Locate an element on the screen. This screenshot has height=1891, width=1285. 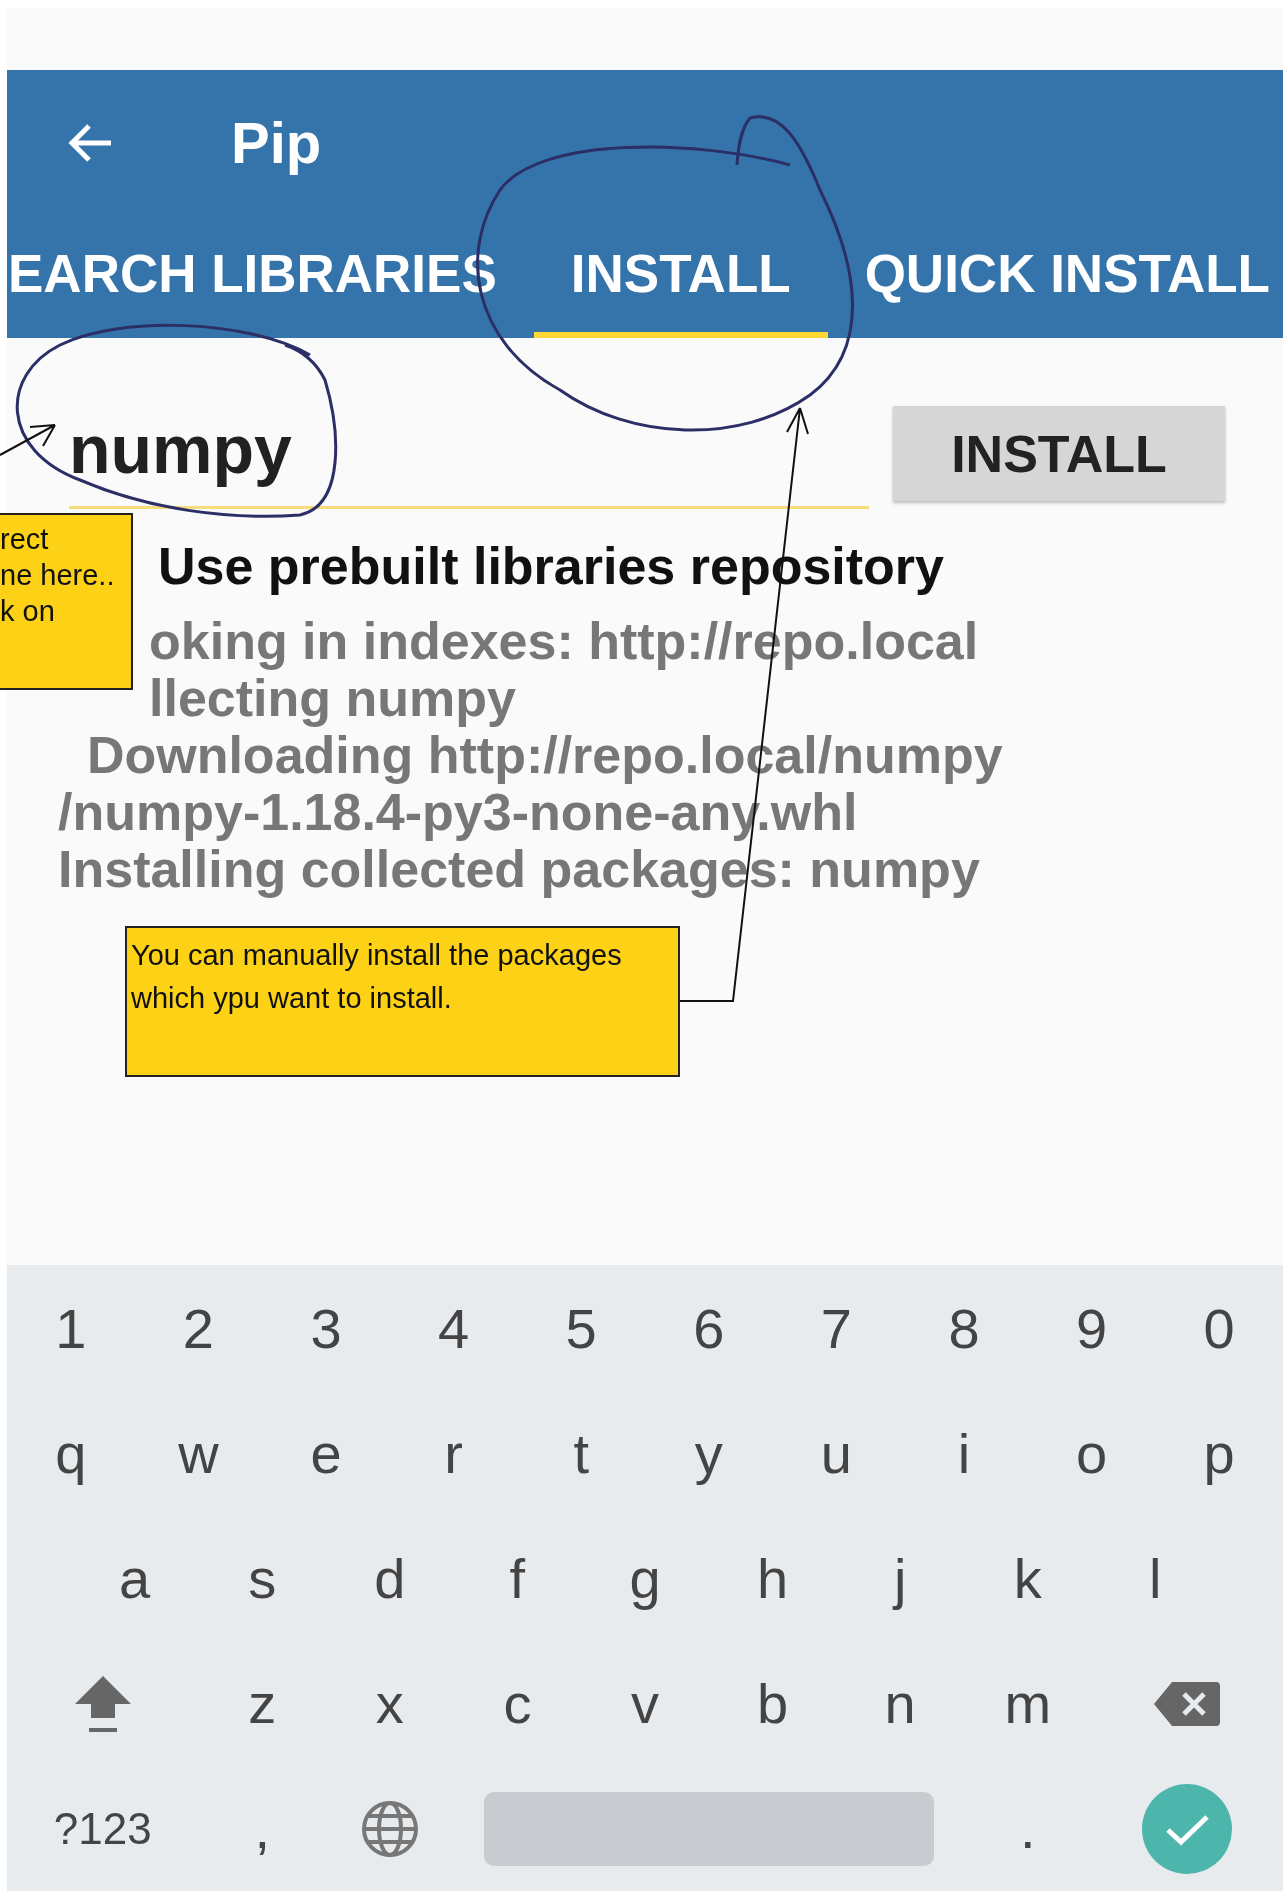
keyboard-key: k is located at coordinates (1027, 1578).